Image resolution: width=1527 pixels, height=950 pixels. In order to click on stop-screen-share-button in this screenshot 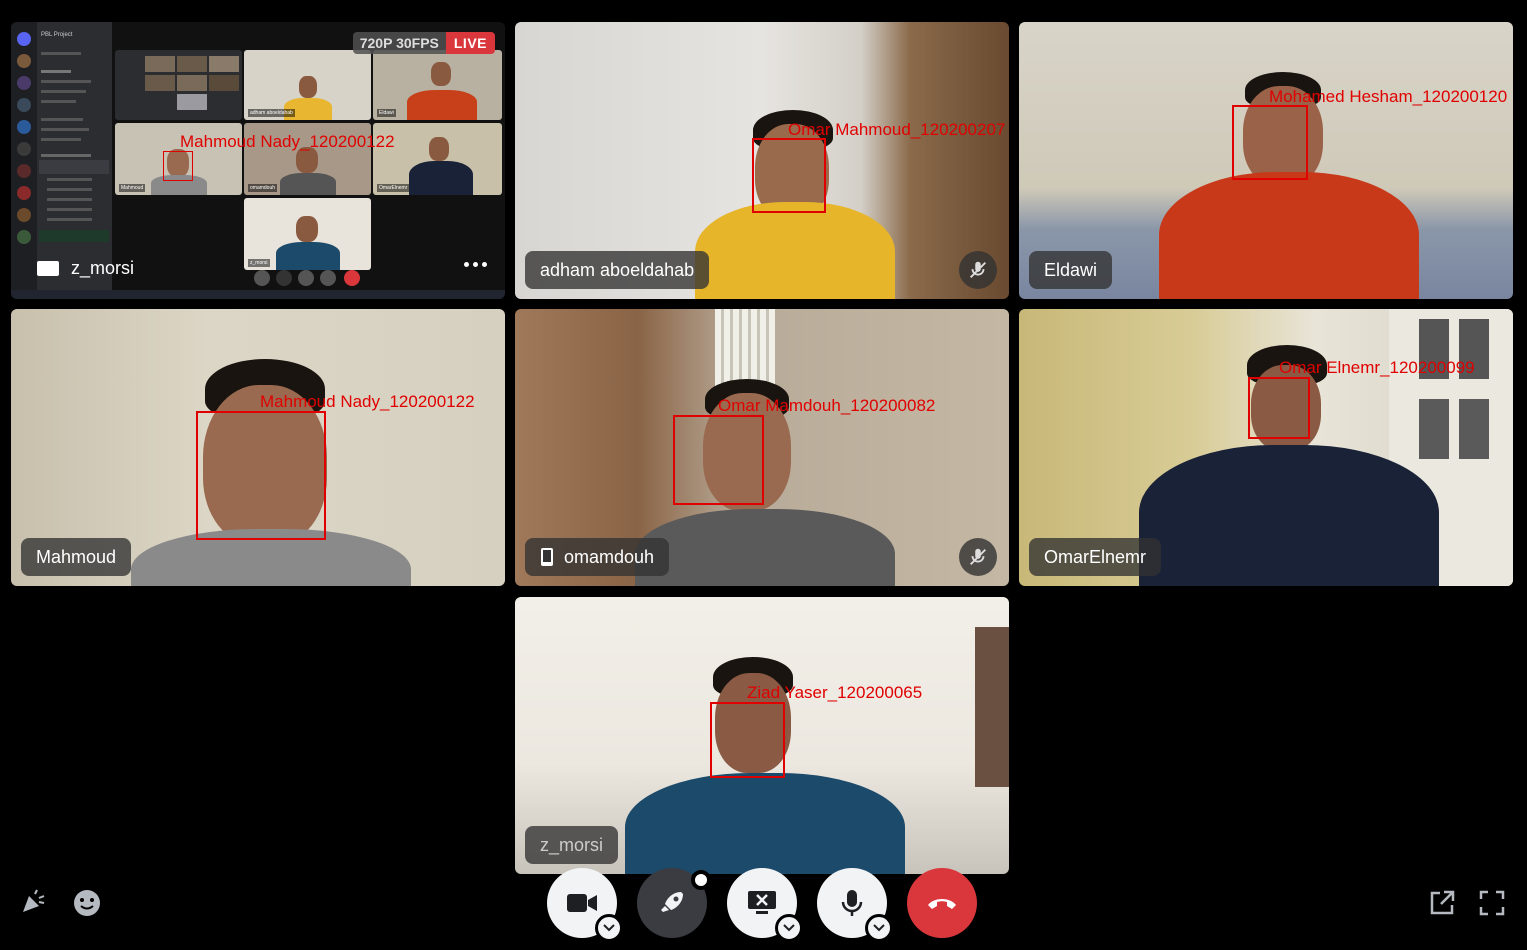, I will do `click(765, 905)`.